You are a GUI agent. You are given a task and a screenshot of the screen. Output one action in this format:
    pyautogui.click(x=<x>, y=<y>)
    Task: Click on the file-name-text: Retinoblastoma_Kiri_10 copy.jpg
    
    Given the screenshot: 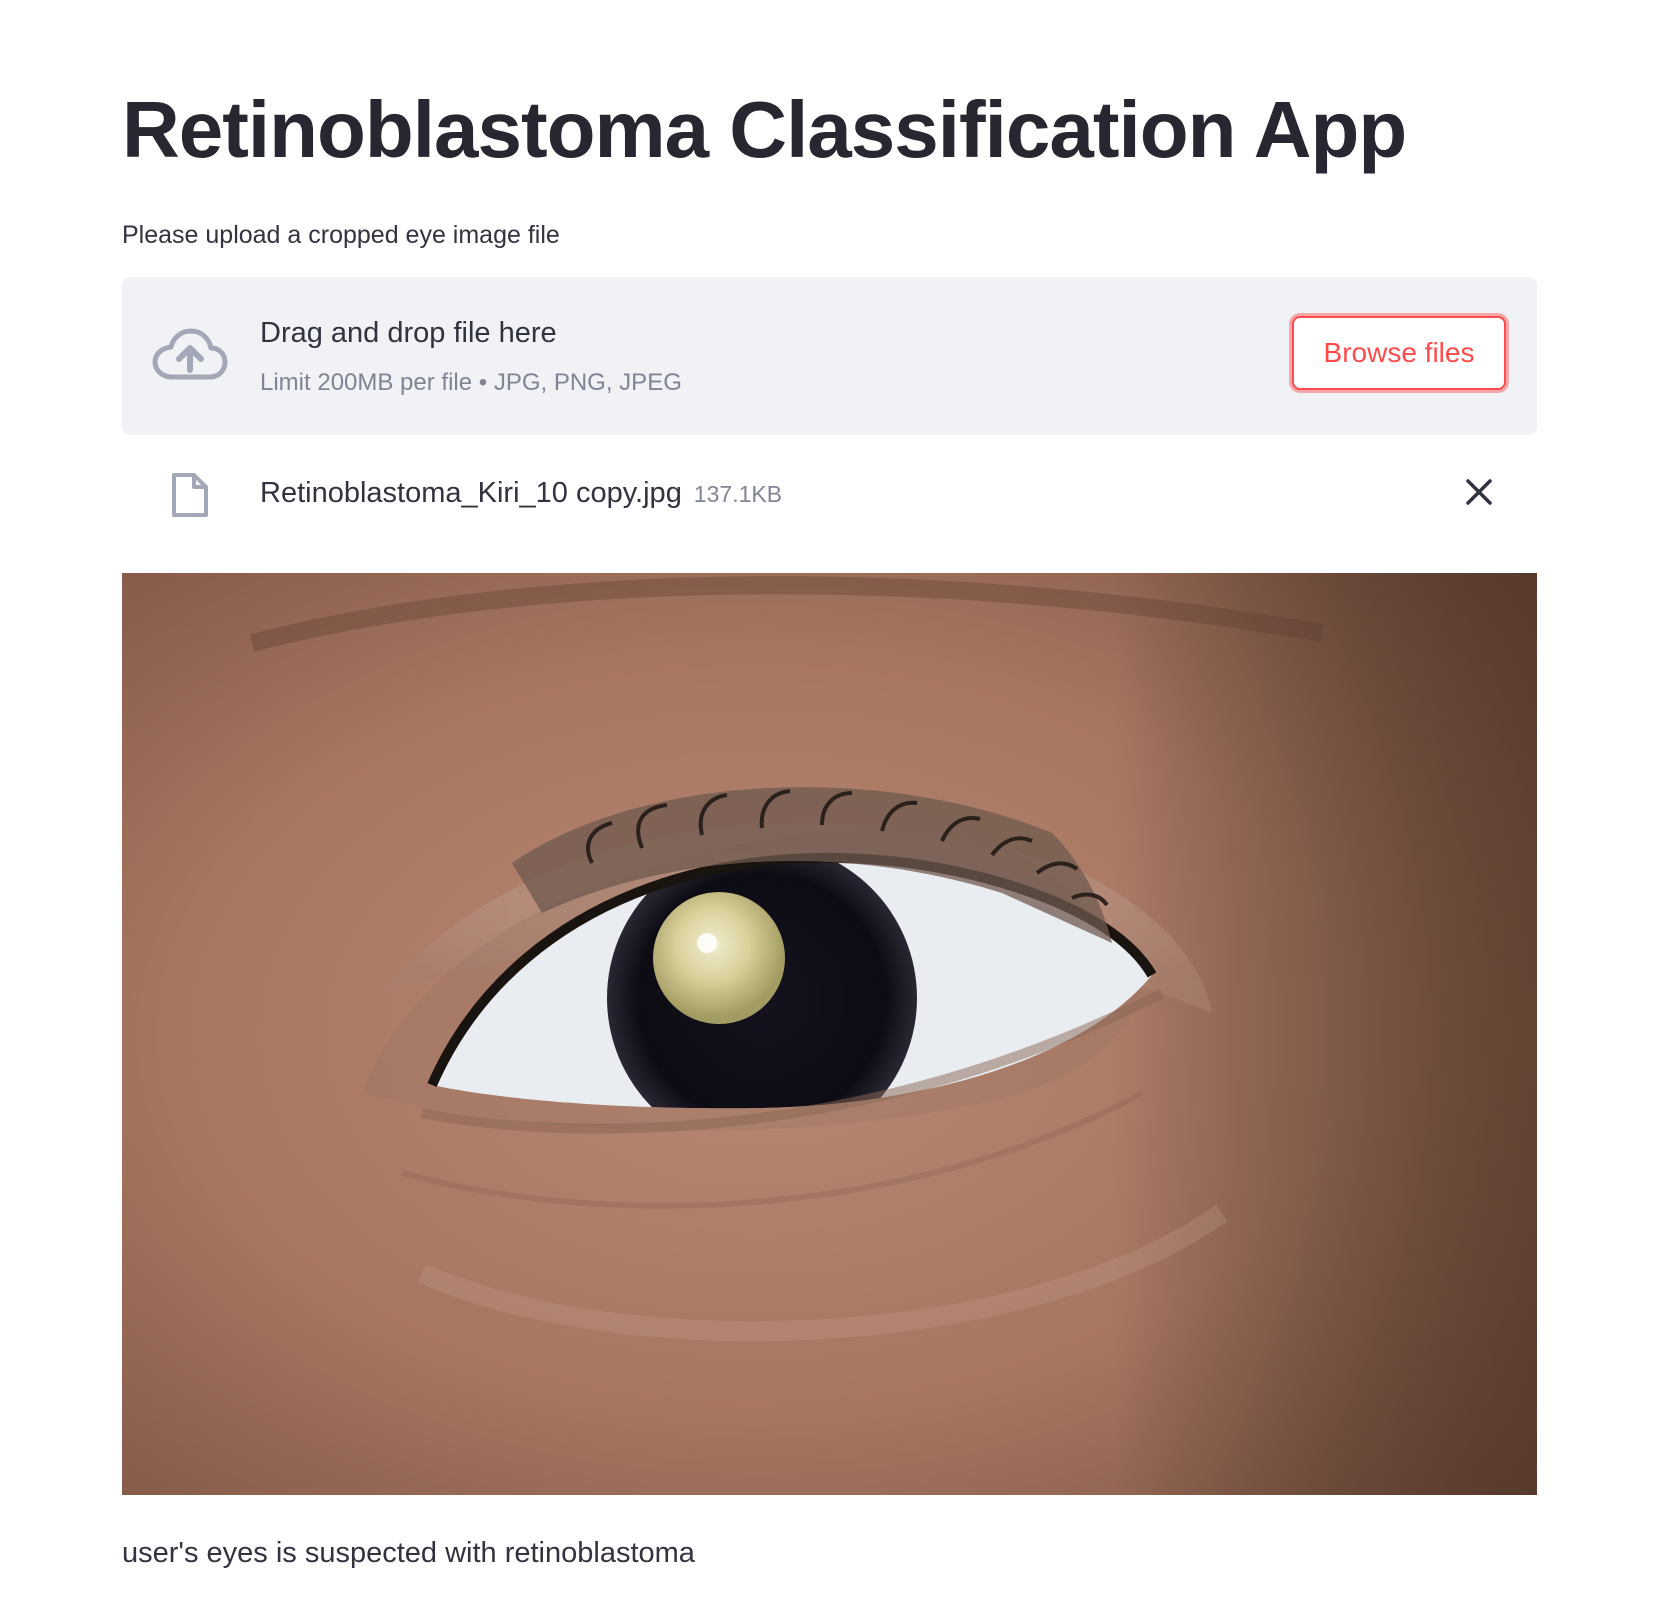 What is the action you would take?
    pyautogui.click(x=471, y=493)
    